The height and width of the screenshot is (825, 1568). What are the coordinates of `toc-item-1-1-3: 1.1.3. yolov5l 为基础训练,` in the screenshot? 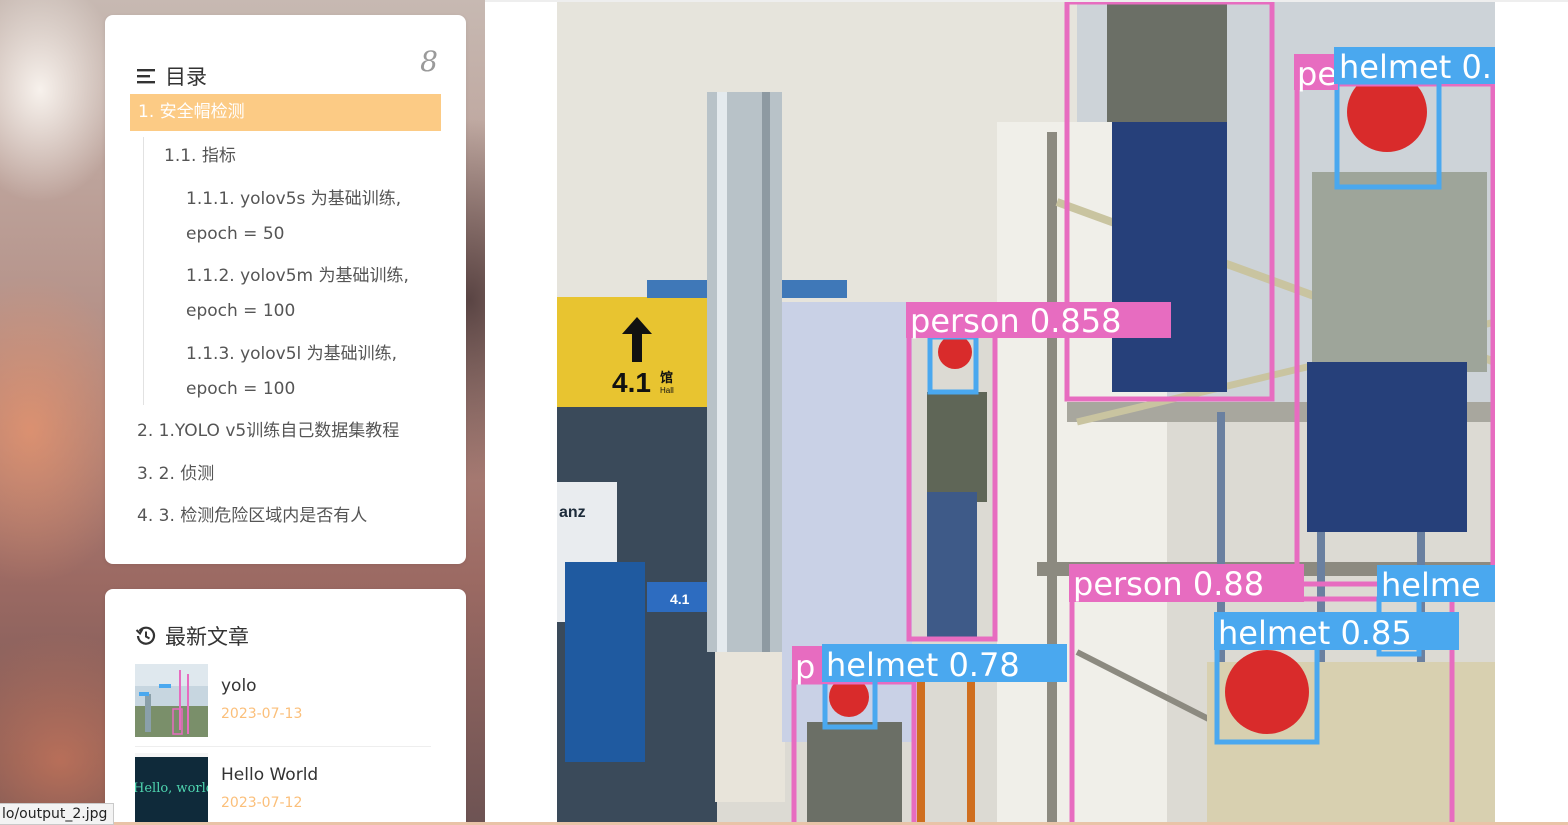 It's located at (291, 354).